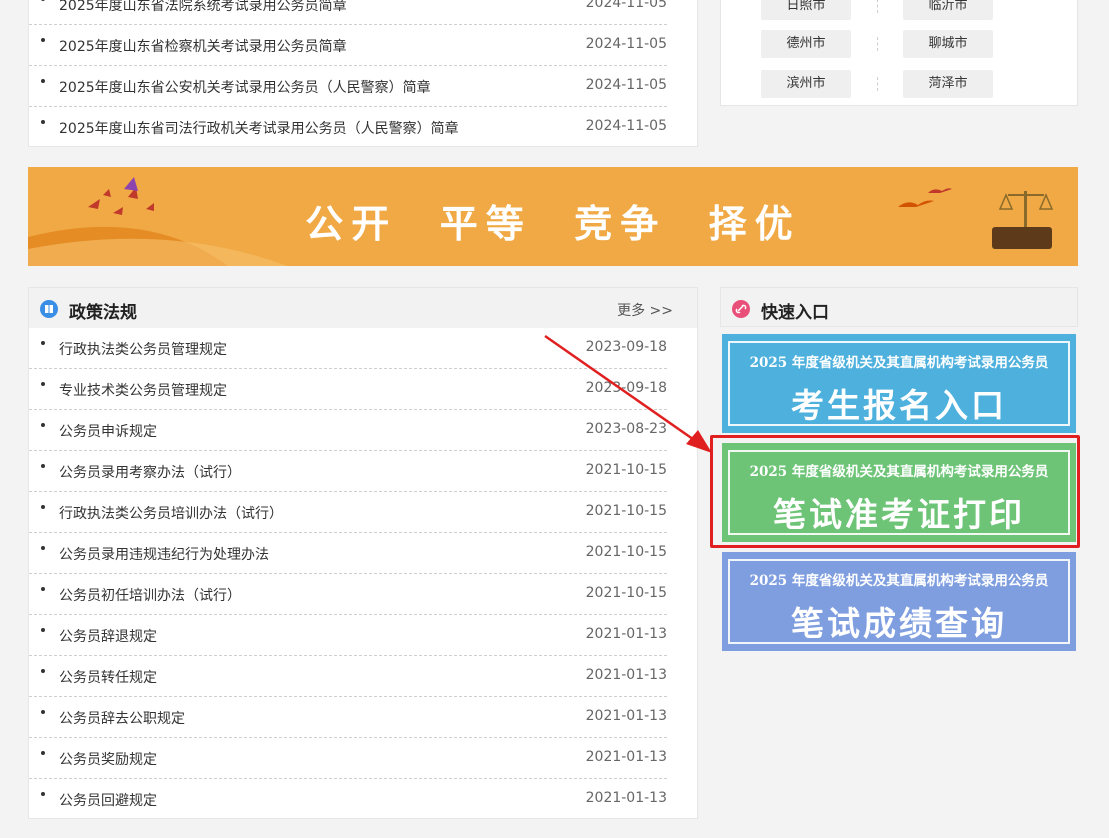 The image size is (1109, 838). Describe the element at coordinates (741, 309) in the screenshot. I see `link-icon` at that location.